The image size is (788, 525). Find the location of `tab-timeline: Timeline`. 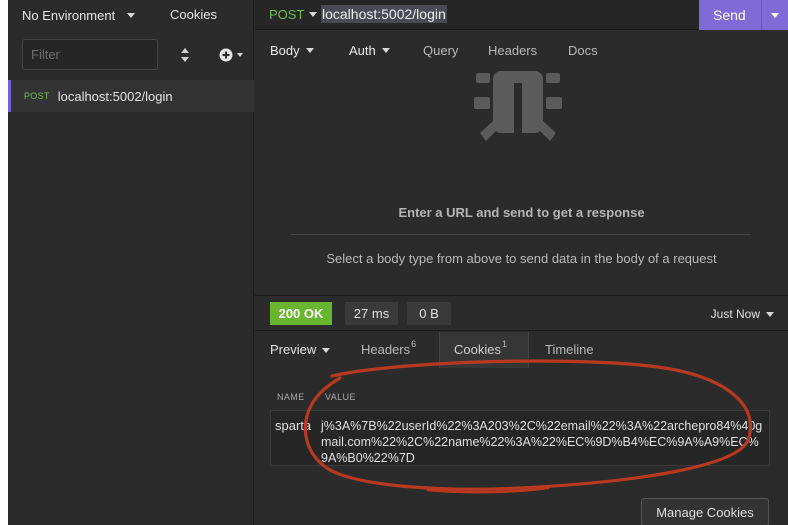

tab-timeline: Timeline is located at coordinates (569, 349).